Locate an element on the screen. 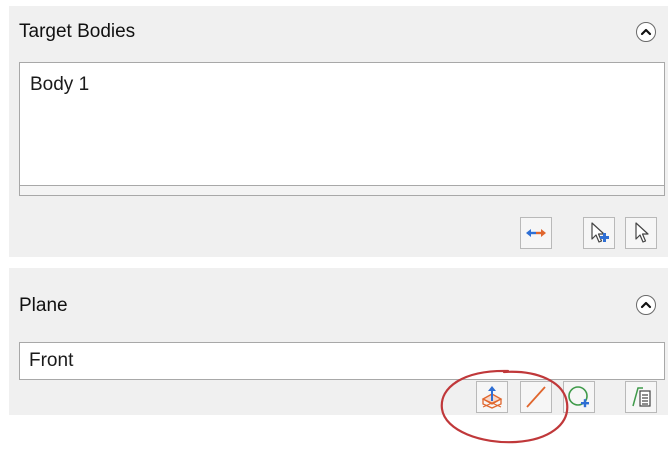 Image resolution: width=668 pixels, height=455 pixels. plane-from-face-button is located at coordinates (492, 397).